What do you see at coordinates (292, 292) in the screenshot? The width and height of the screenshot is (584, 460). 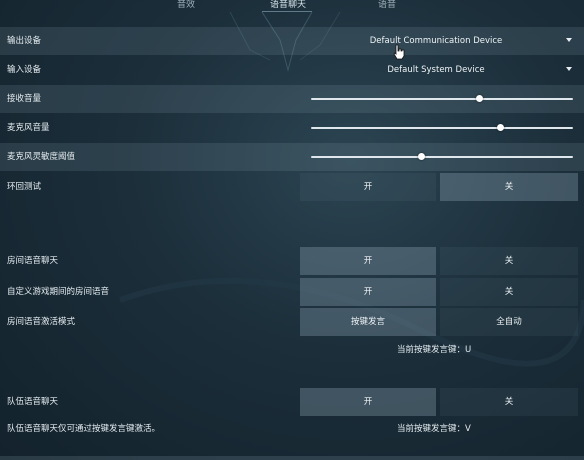 I see `custom-game-party-voice-row: 自定义游戏期间的房间语音 开 关` at bounding box center [292, 292].